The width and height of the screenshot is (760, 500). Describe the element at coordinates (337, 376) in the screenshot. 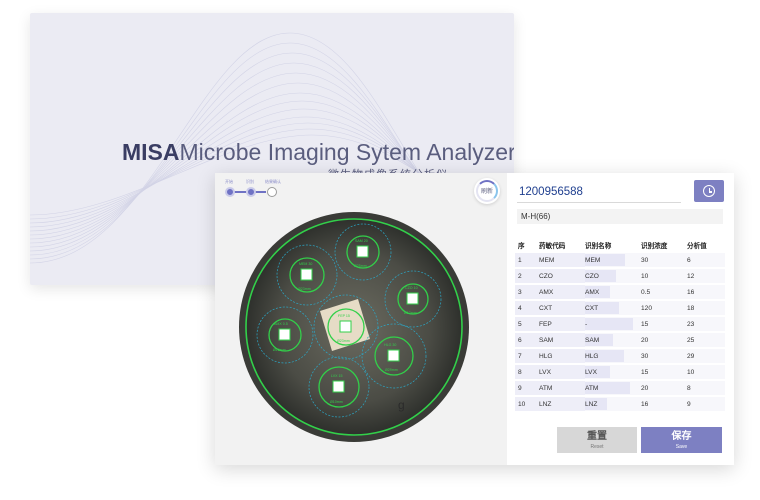

I see `disk-code: LVX 15` at that location.